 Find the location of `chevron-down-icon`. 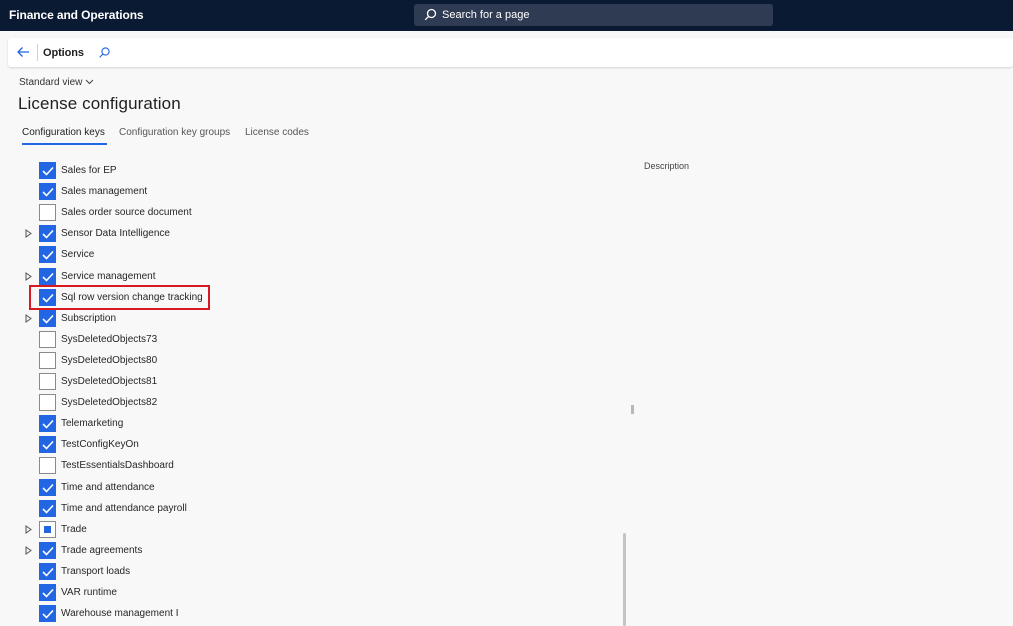

chevron-down-icon is located at coordinates (90, 82).